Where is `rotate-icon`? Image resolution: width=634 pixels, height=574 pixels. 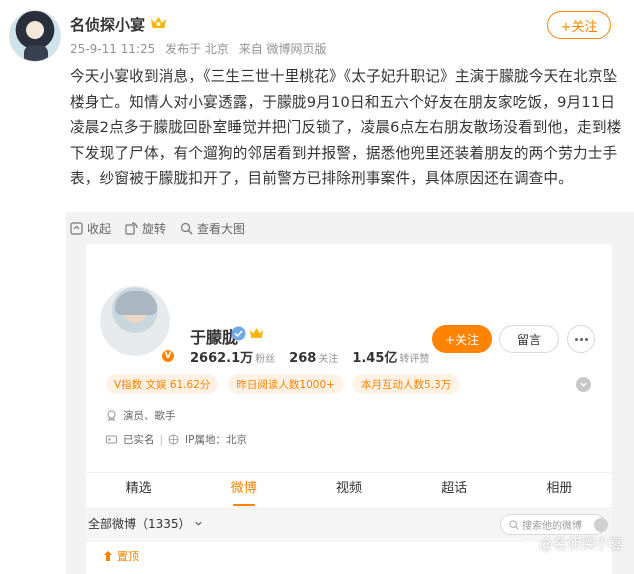
rotate-icon is located at coordinates (131, 228).